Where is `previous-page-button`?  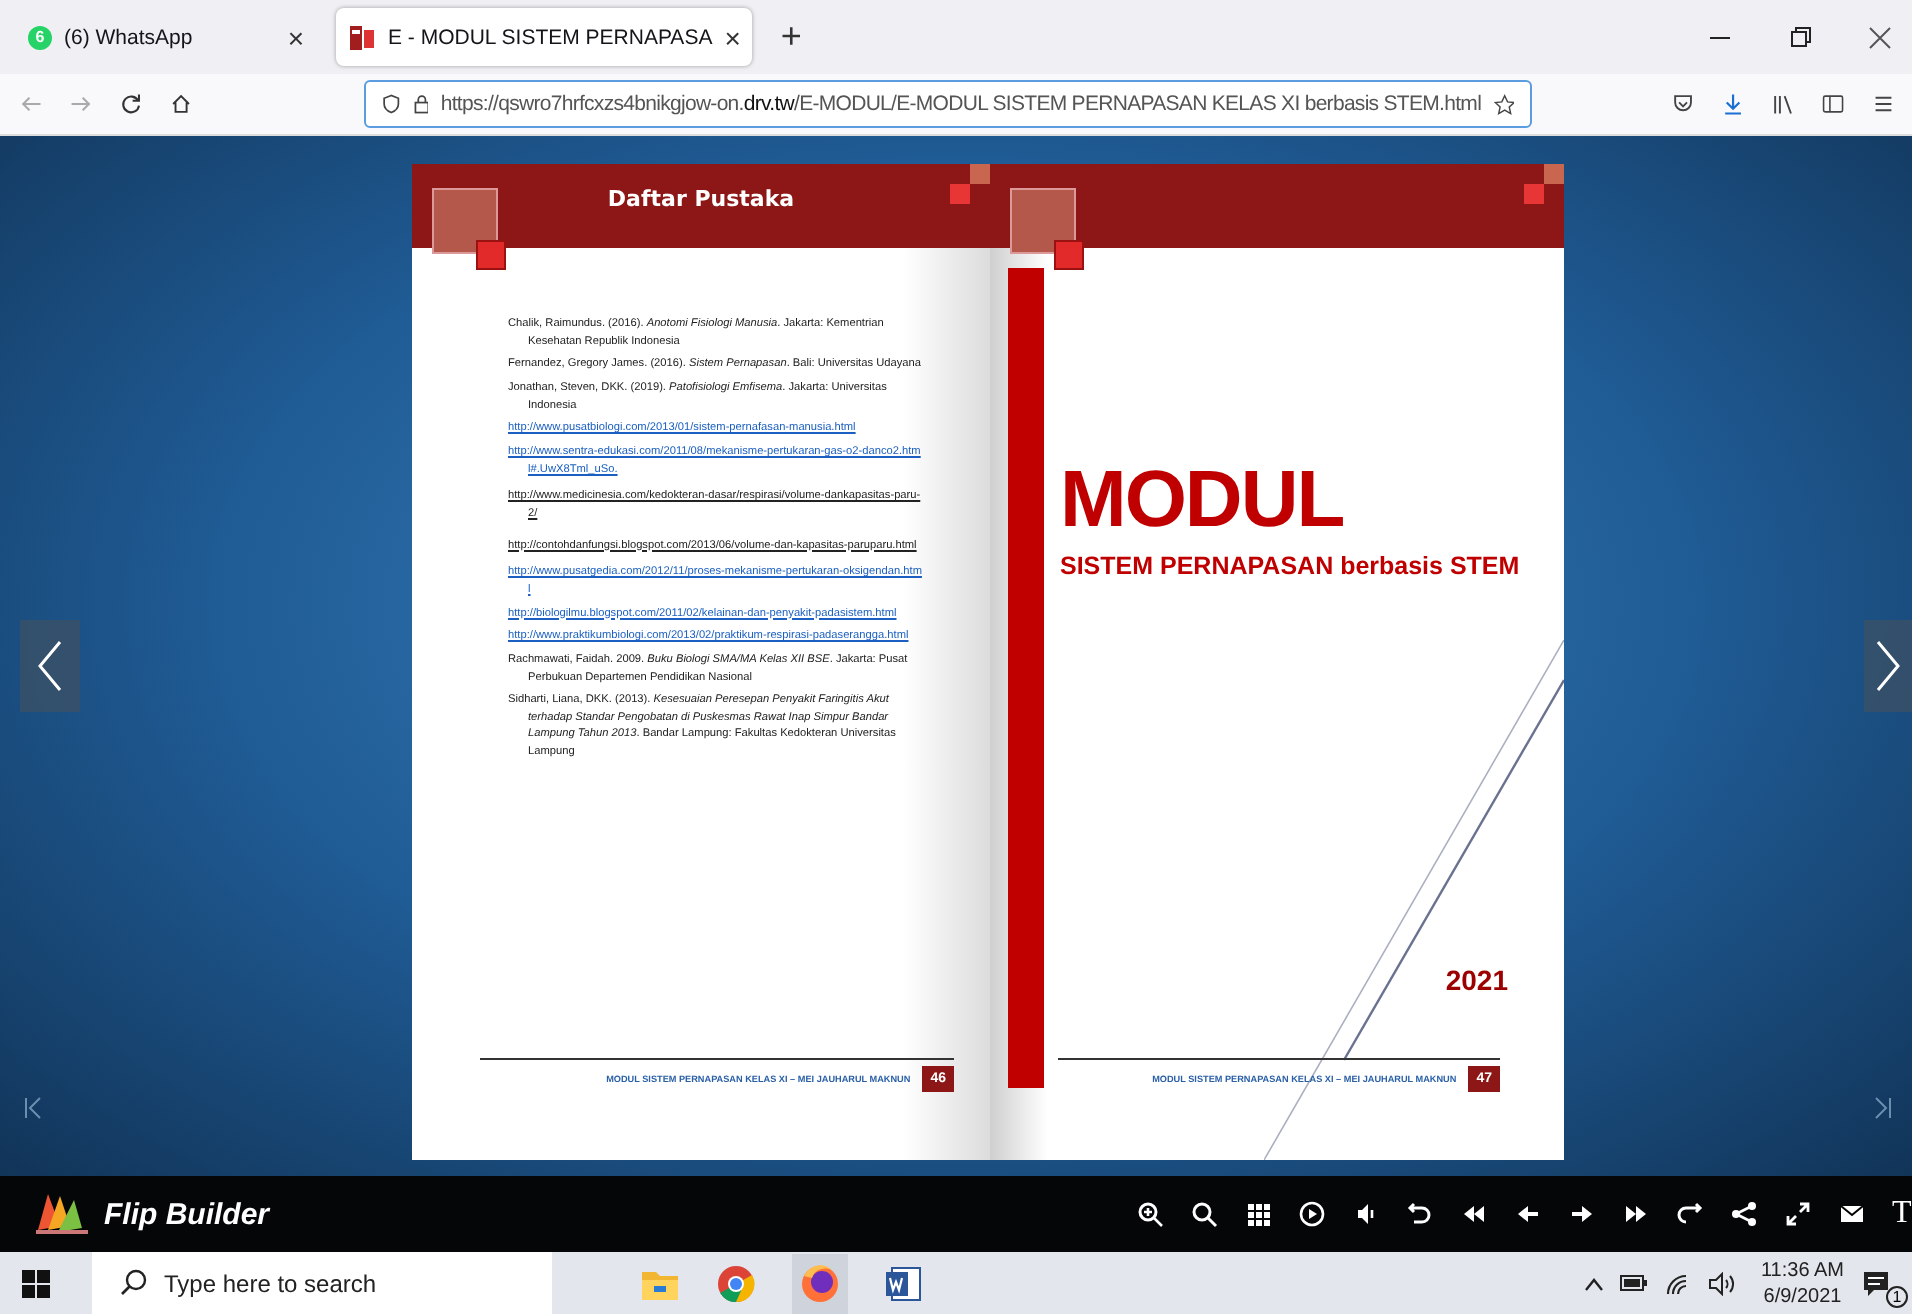 previous-page-button is located at coordinates (50, 666).